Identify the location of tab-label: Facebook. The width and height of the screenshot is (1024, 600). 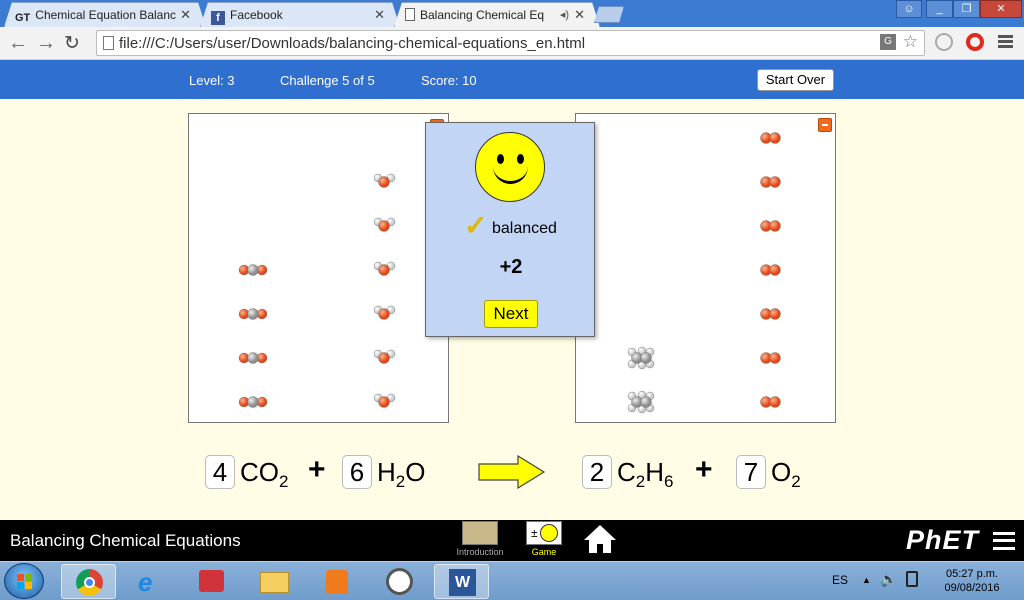
(256, 15).